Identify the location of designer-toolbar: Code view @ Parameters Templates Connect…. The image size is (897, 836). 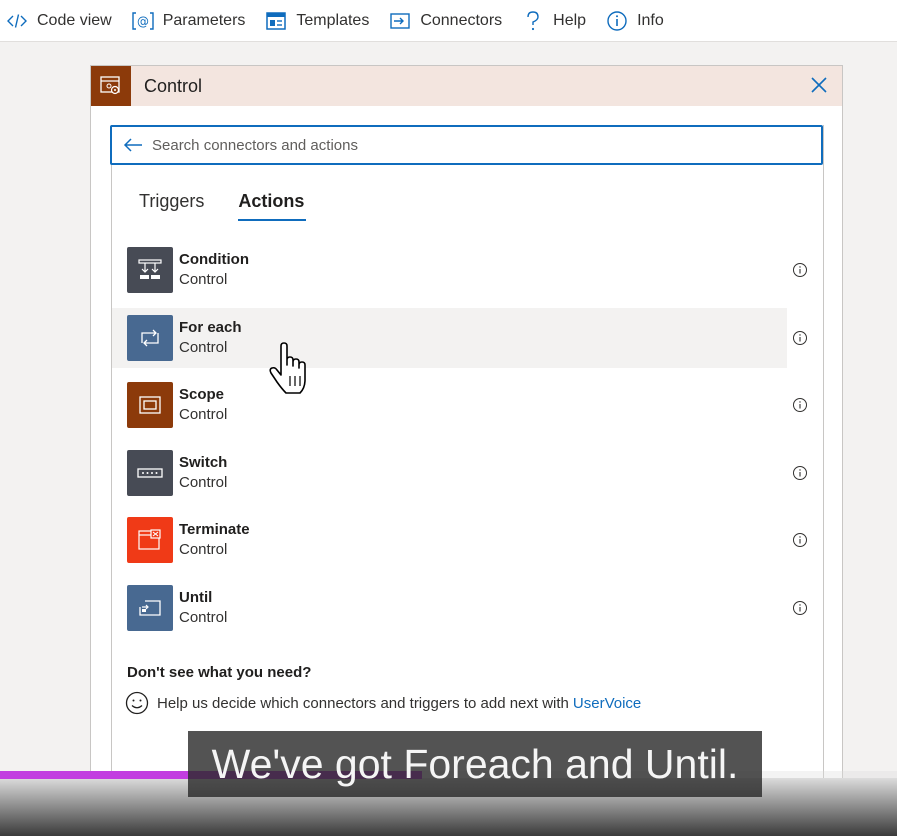
(448, 21).